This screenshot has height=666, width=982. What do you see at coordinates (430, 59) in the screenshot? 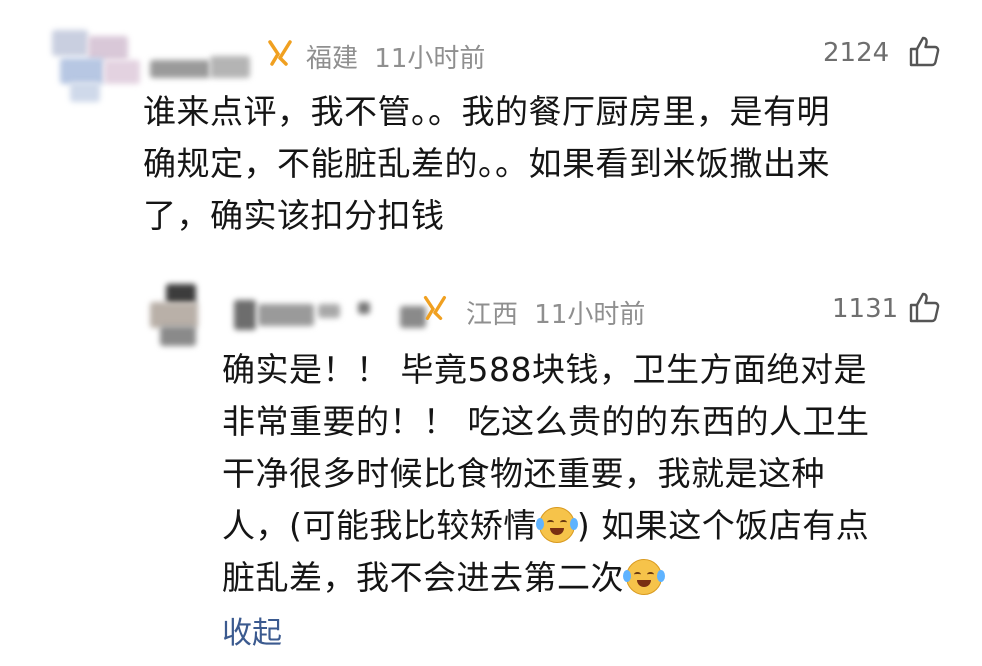
I see `comment-time: 11小时前` at bounding box center [430, 59].